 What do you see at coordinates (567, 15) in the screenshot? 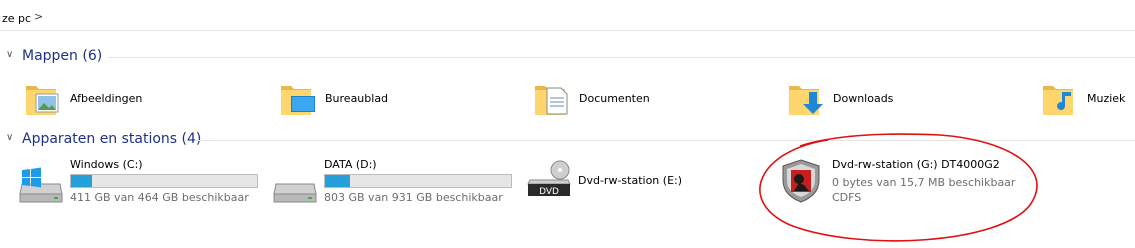
I see `address-bar: ze pc >` at bounding box center [567, 15].